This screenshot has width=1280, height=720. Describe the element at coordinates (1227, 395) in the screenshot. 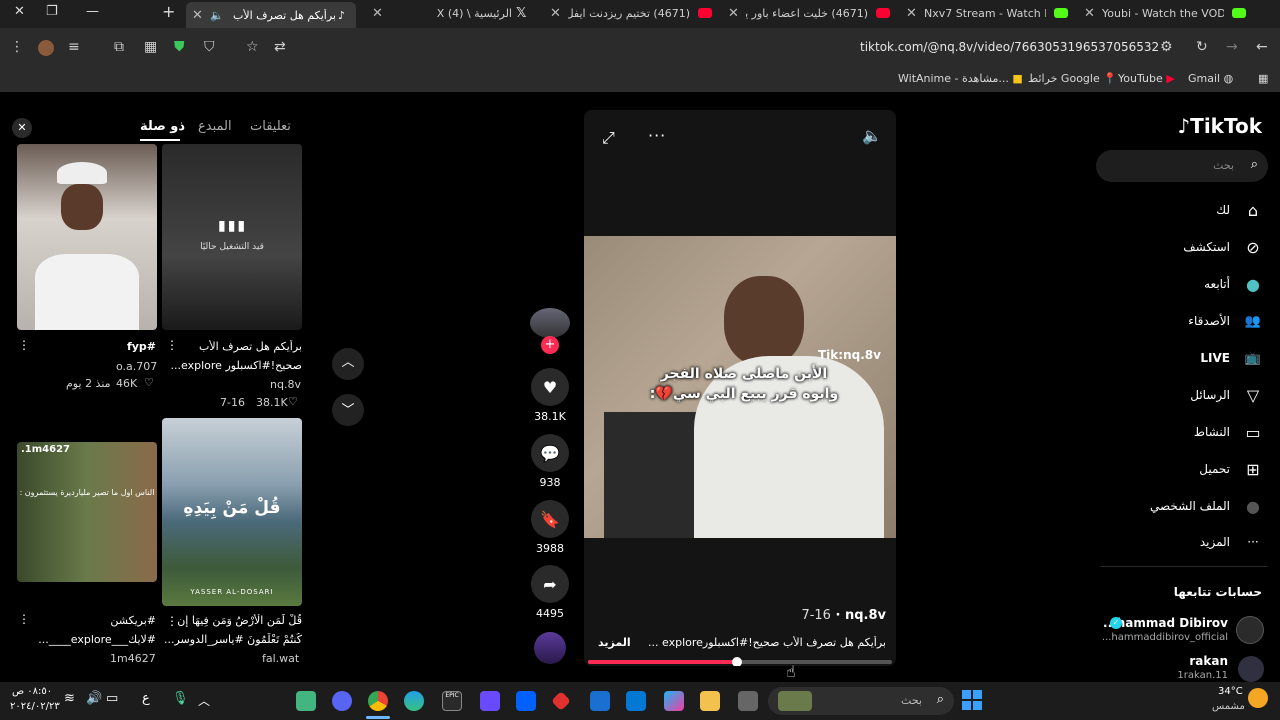

I see `nav-messages: الرسائل ▽` at that location.